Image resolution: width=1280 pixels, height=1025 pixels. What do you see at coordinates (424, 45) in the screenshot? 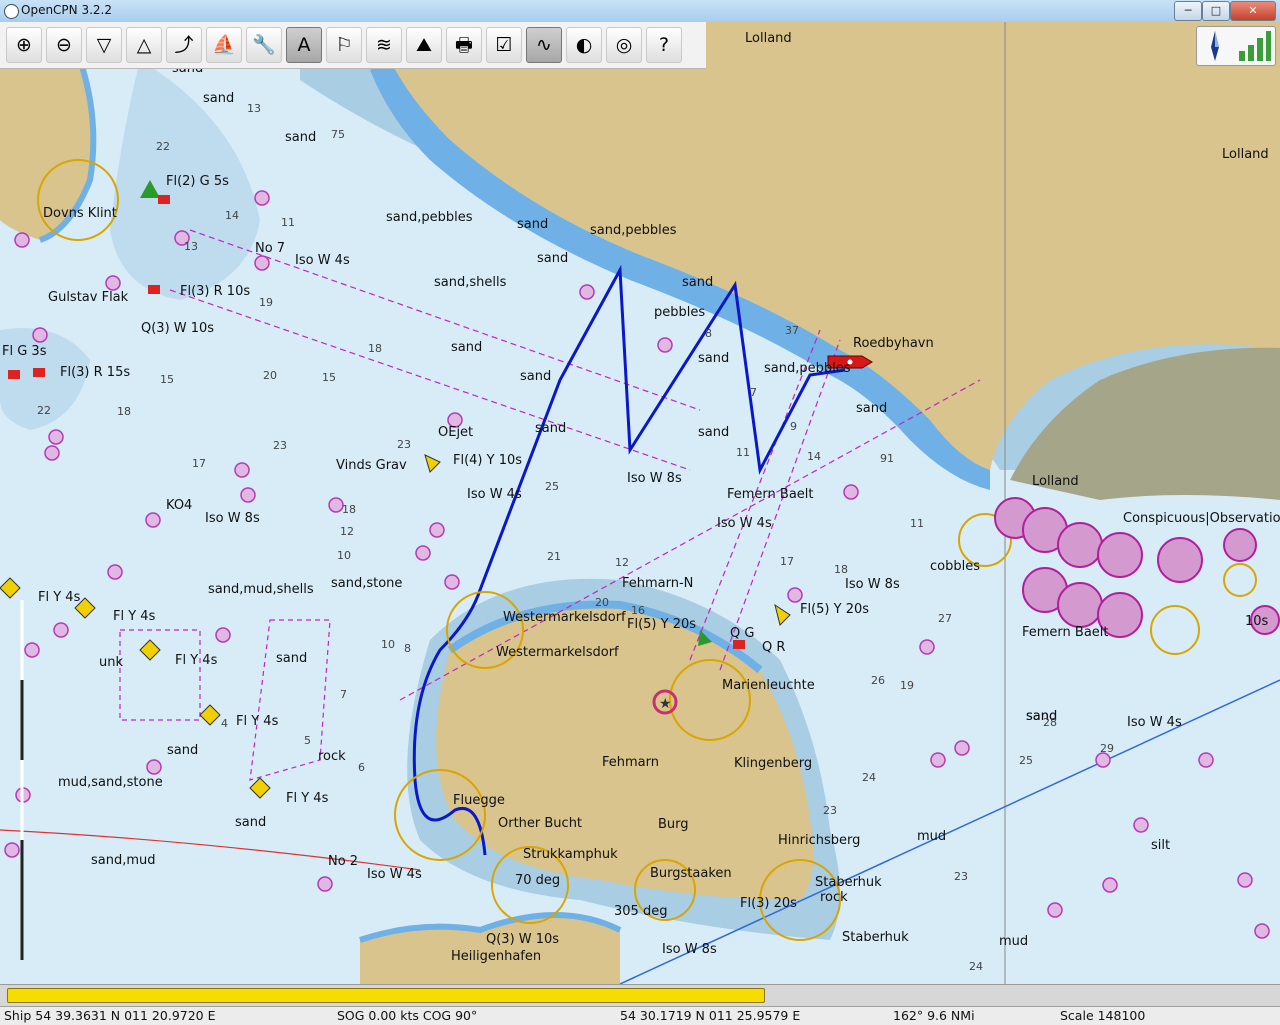
I see `cm93-button: ⛰` at bounding box center [424, 45].